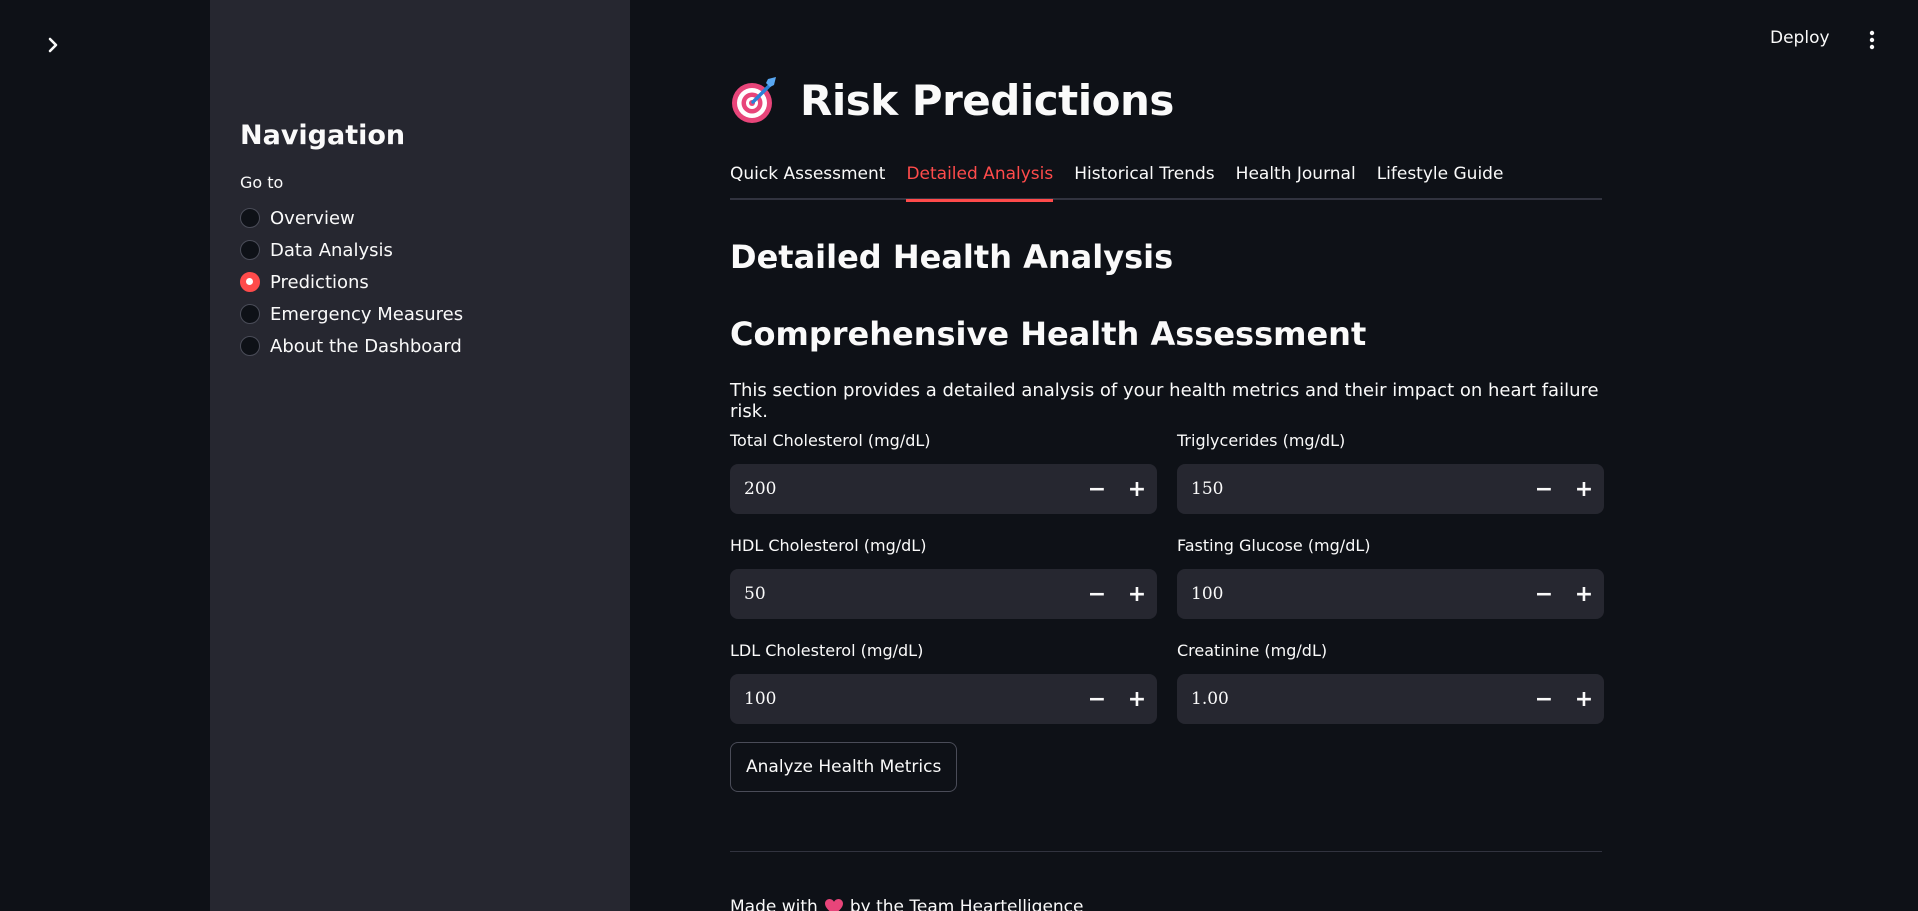  Describe the element at coordinates (250, 282) in the screenshot. I see `radio-button-selected` at that location.